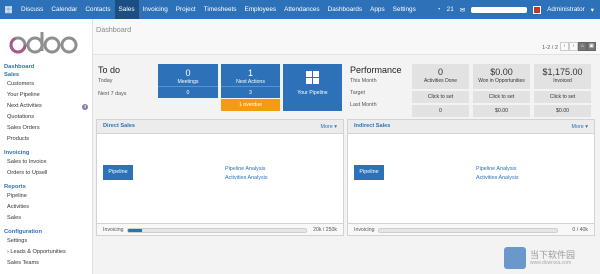 The image size is (600, 274). I want to click on invoiced-label: Invoiced, so click(562, 81).